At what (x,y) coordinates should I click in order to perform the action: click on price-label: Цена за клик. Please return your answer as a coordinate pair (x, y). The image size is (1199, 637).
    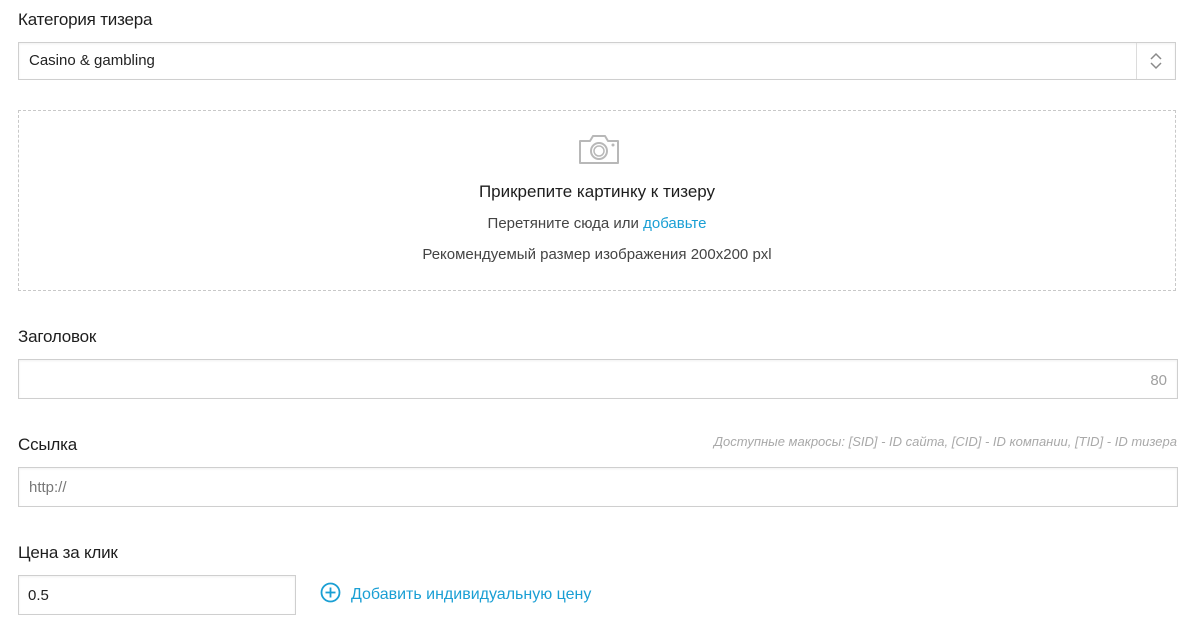
    Looking at the image, I should click on (68, 552).